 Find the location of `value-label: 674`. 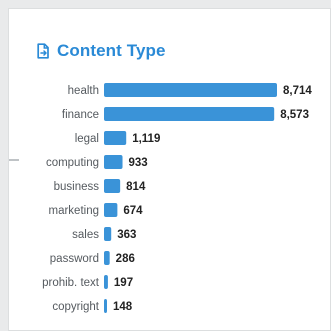

value-label: 674 is located at coordinates (133, 211).